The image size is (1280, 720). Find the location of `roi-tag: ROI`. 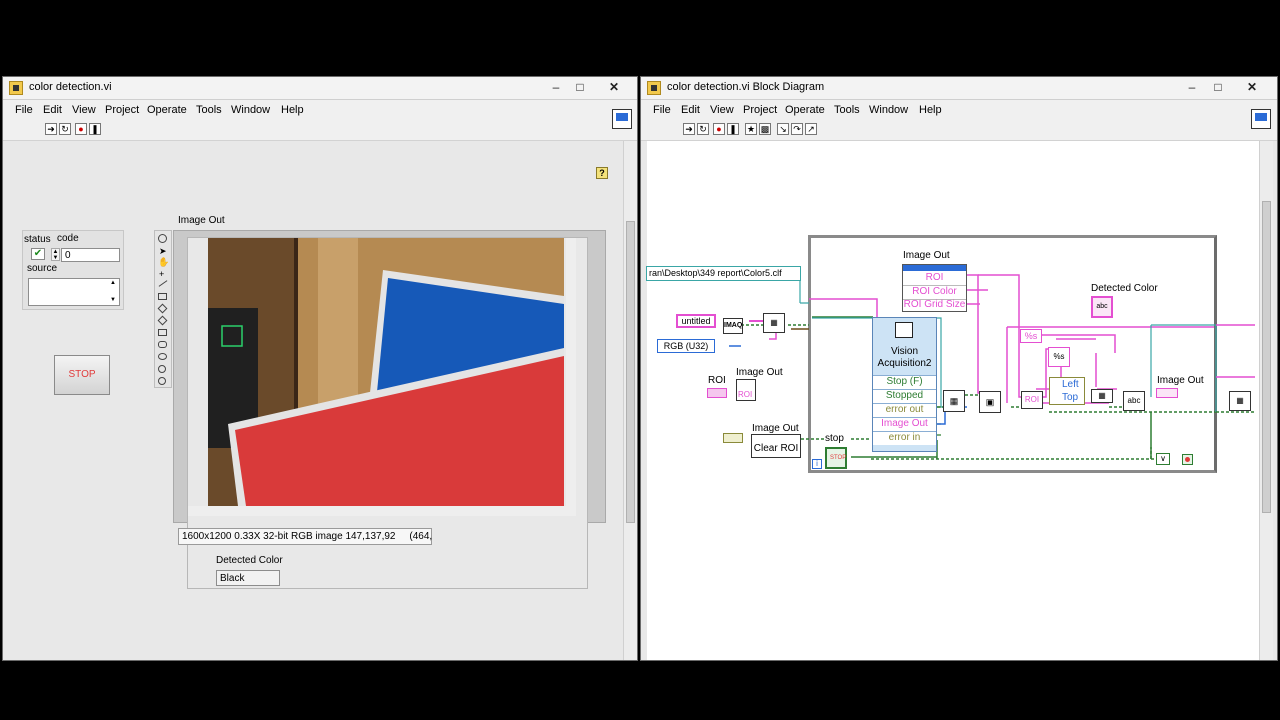

roi-tag: ROI is located at coordinates (745, 394).